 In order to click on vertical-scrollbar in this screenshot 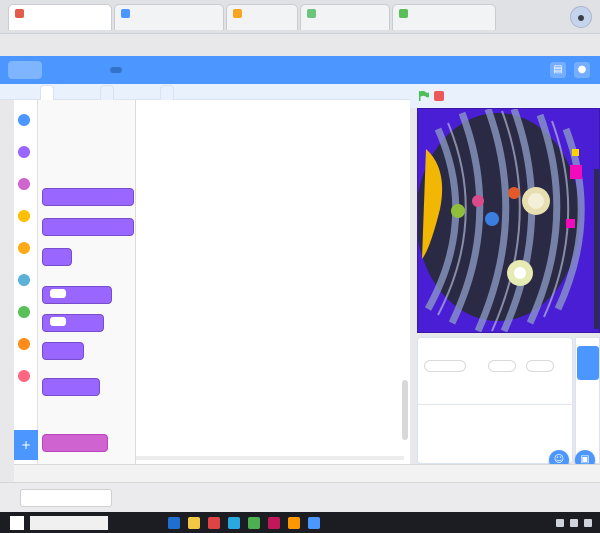, I will do `click(405, 410)`.